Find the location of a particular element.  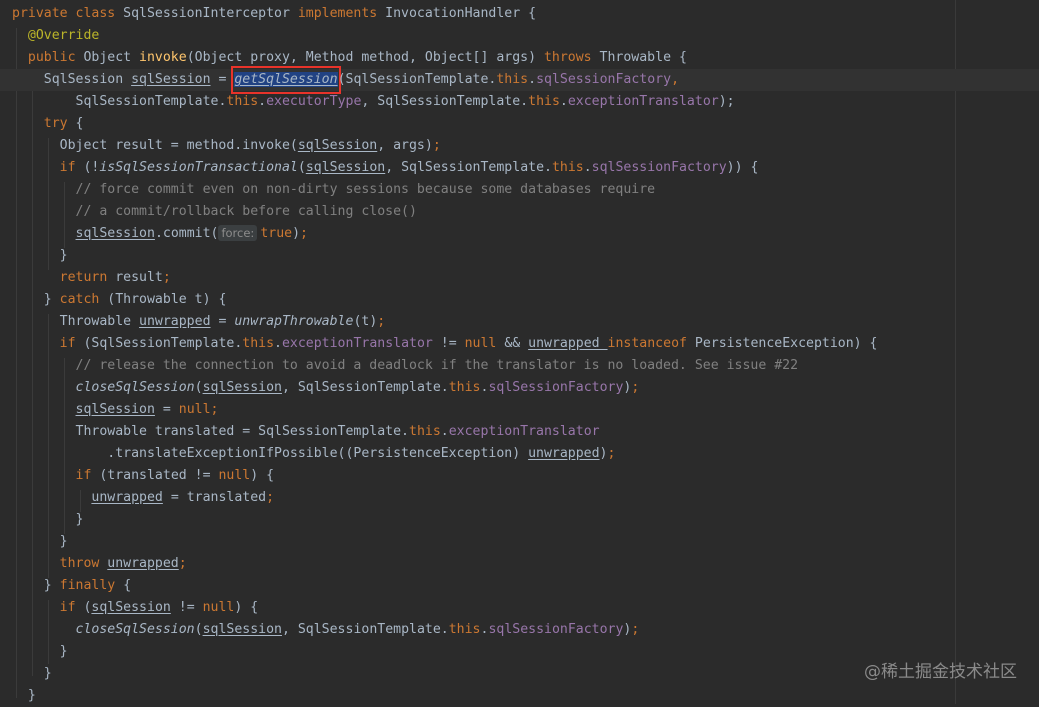

token: = translated is located at coordinates (214, 497).